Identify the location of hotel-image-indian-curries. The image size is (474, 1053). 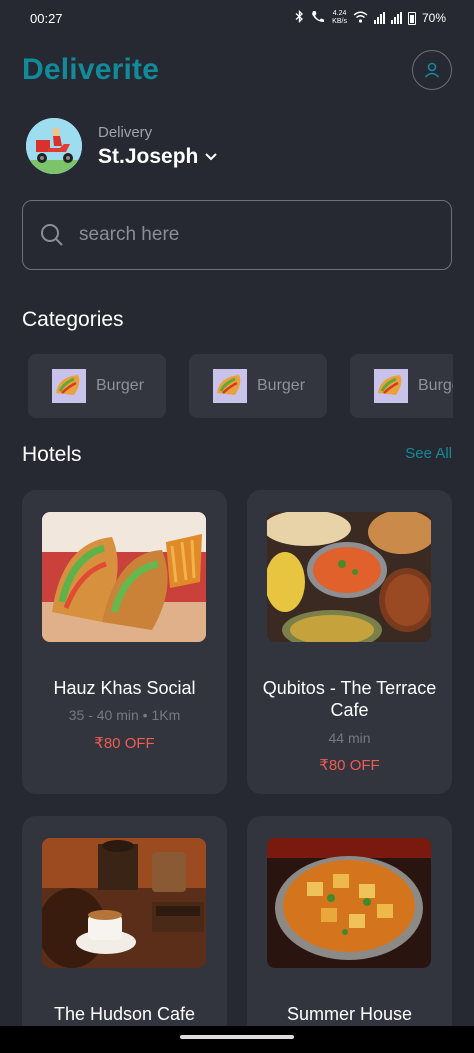
(349, 577).